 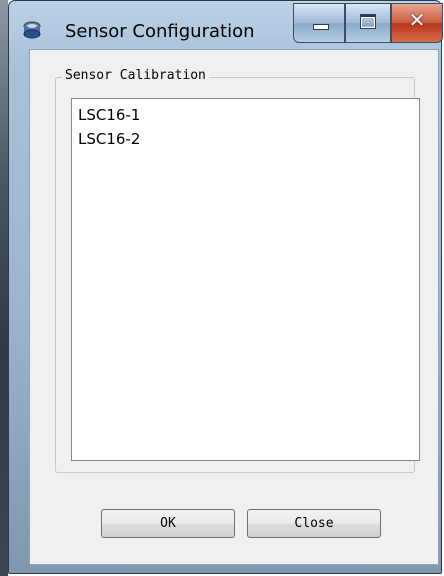 I want to click on maximize-icon, so click(x=368, y=21).